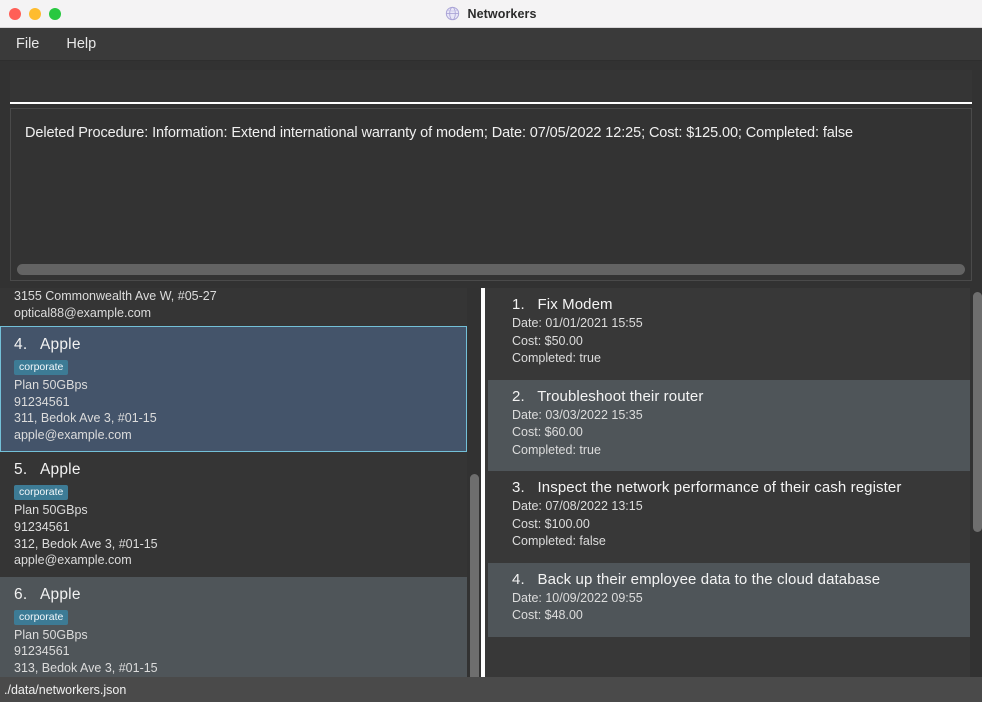 Image resolution: width=982 pixels, height=702 pixels. What do you see at coordinates (547, 432) in the screenshot?
I see `procedure-cost: Cost: $60.00` at bounding box center [547, 432].